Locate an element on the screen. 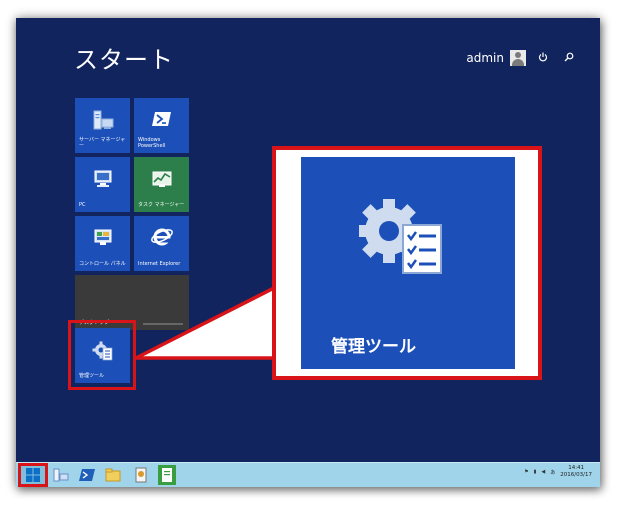  document-icon is located at coordinates (167, 475).